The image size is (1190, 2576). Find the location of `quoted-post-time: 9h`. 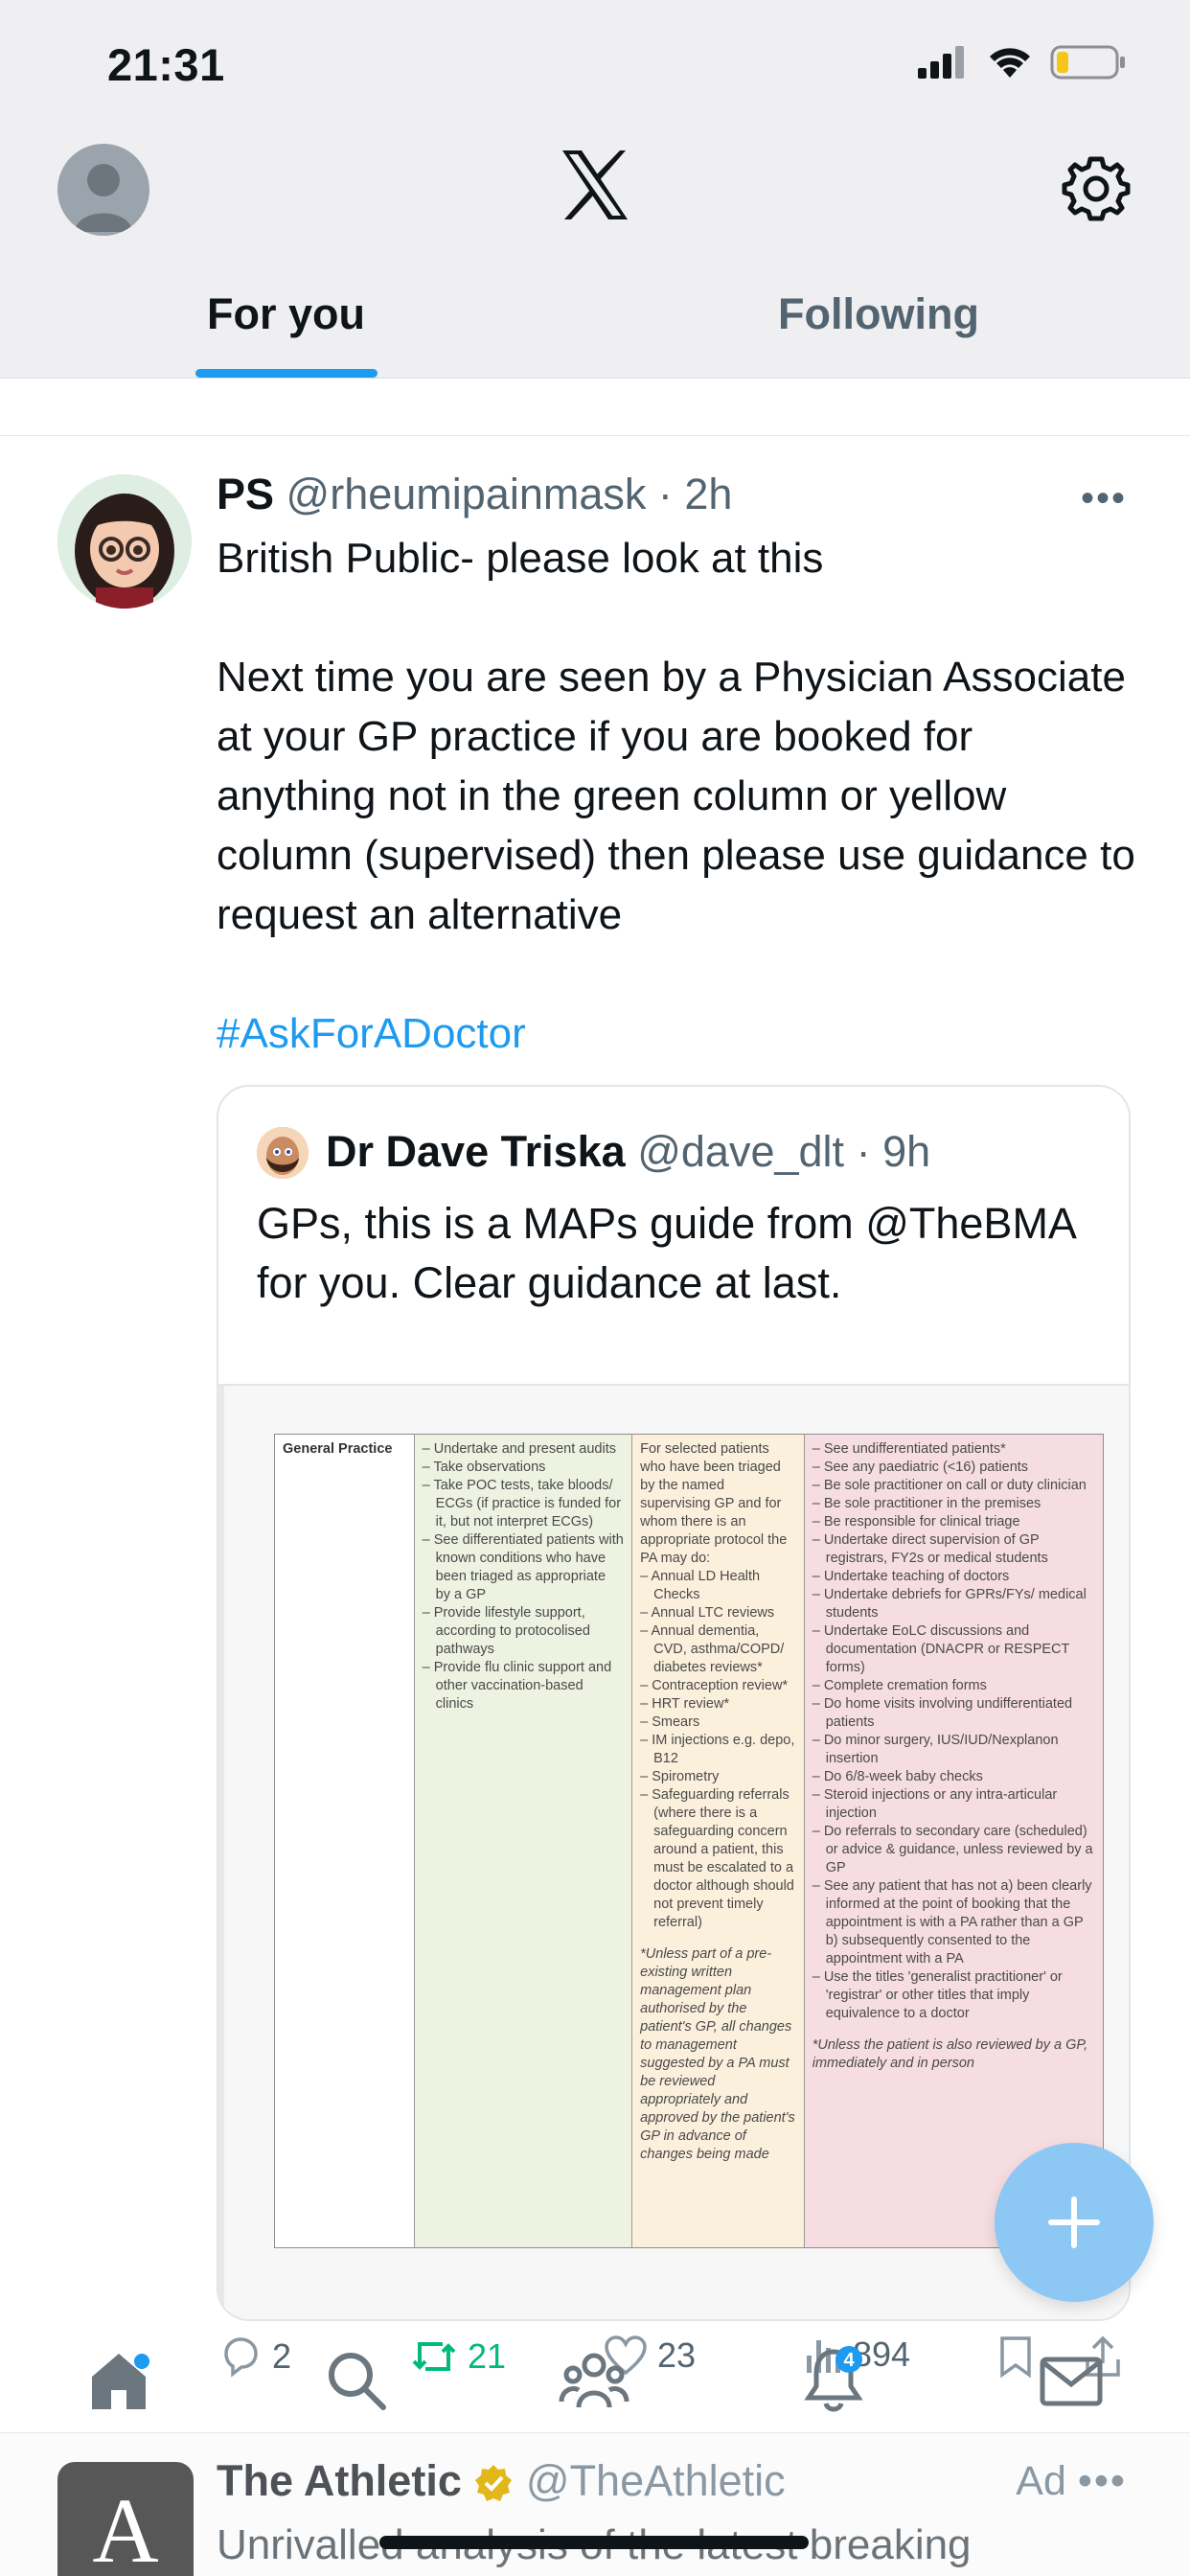

quoted-post-time: 9h is located at coordinates (906, 1151).